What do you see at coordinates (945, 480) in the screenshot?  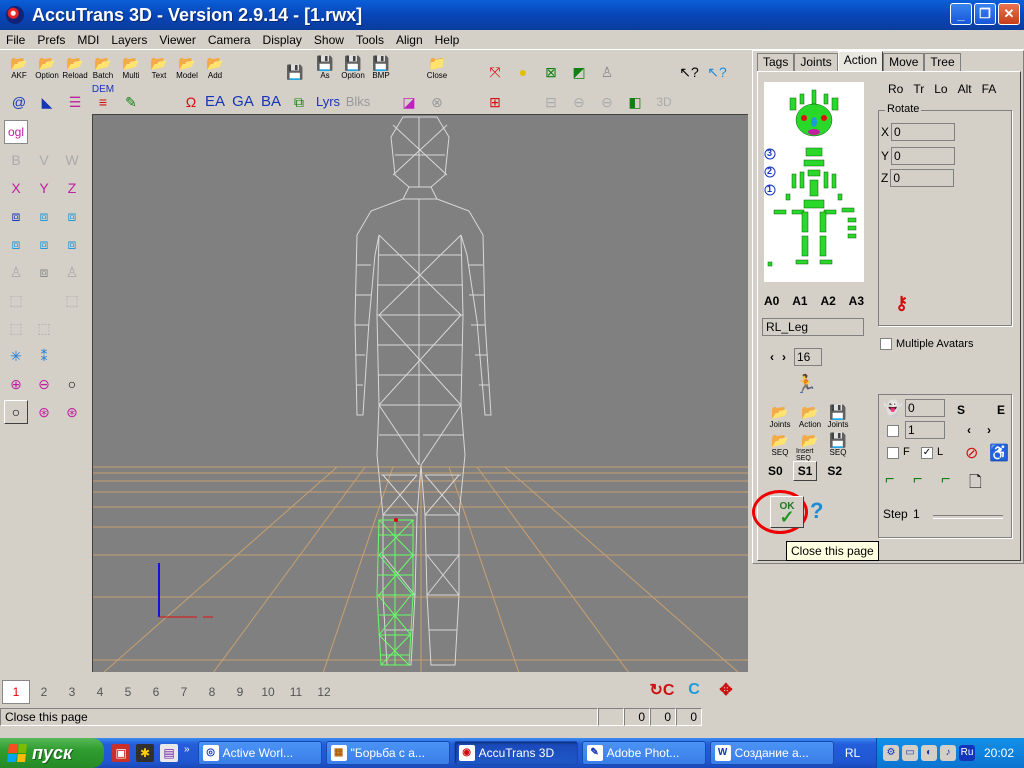 I see `leg-tool-3-icon: ⌐` at bounding box center [945, 480].